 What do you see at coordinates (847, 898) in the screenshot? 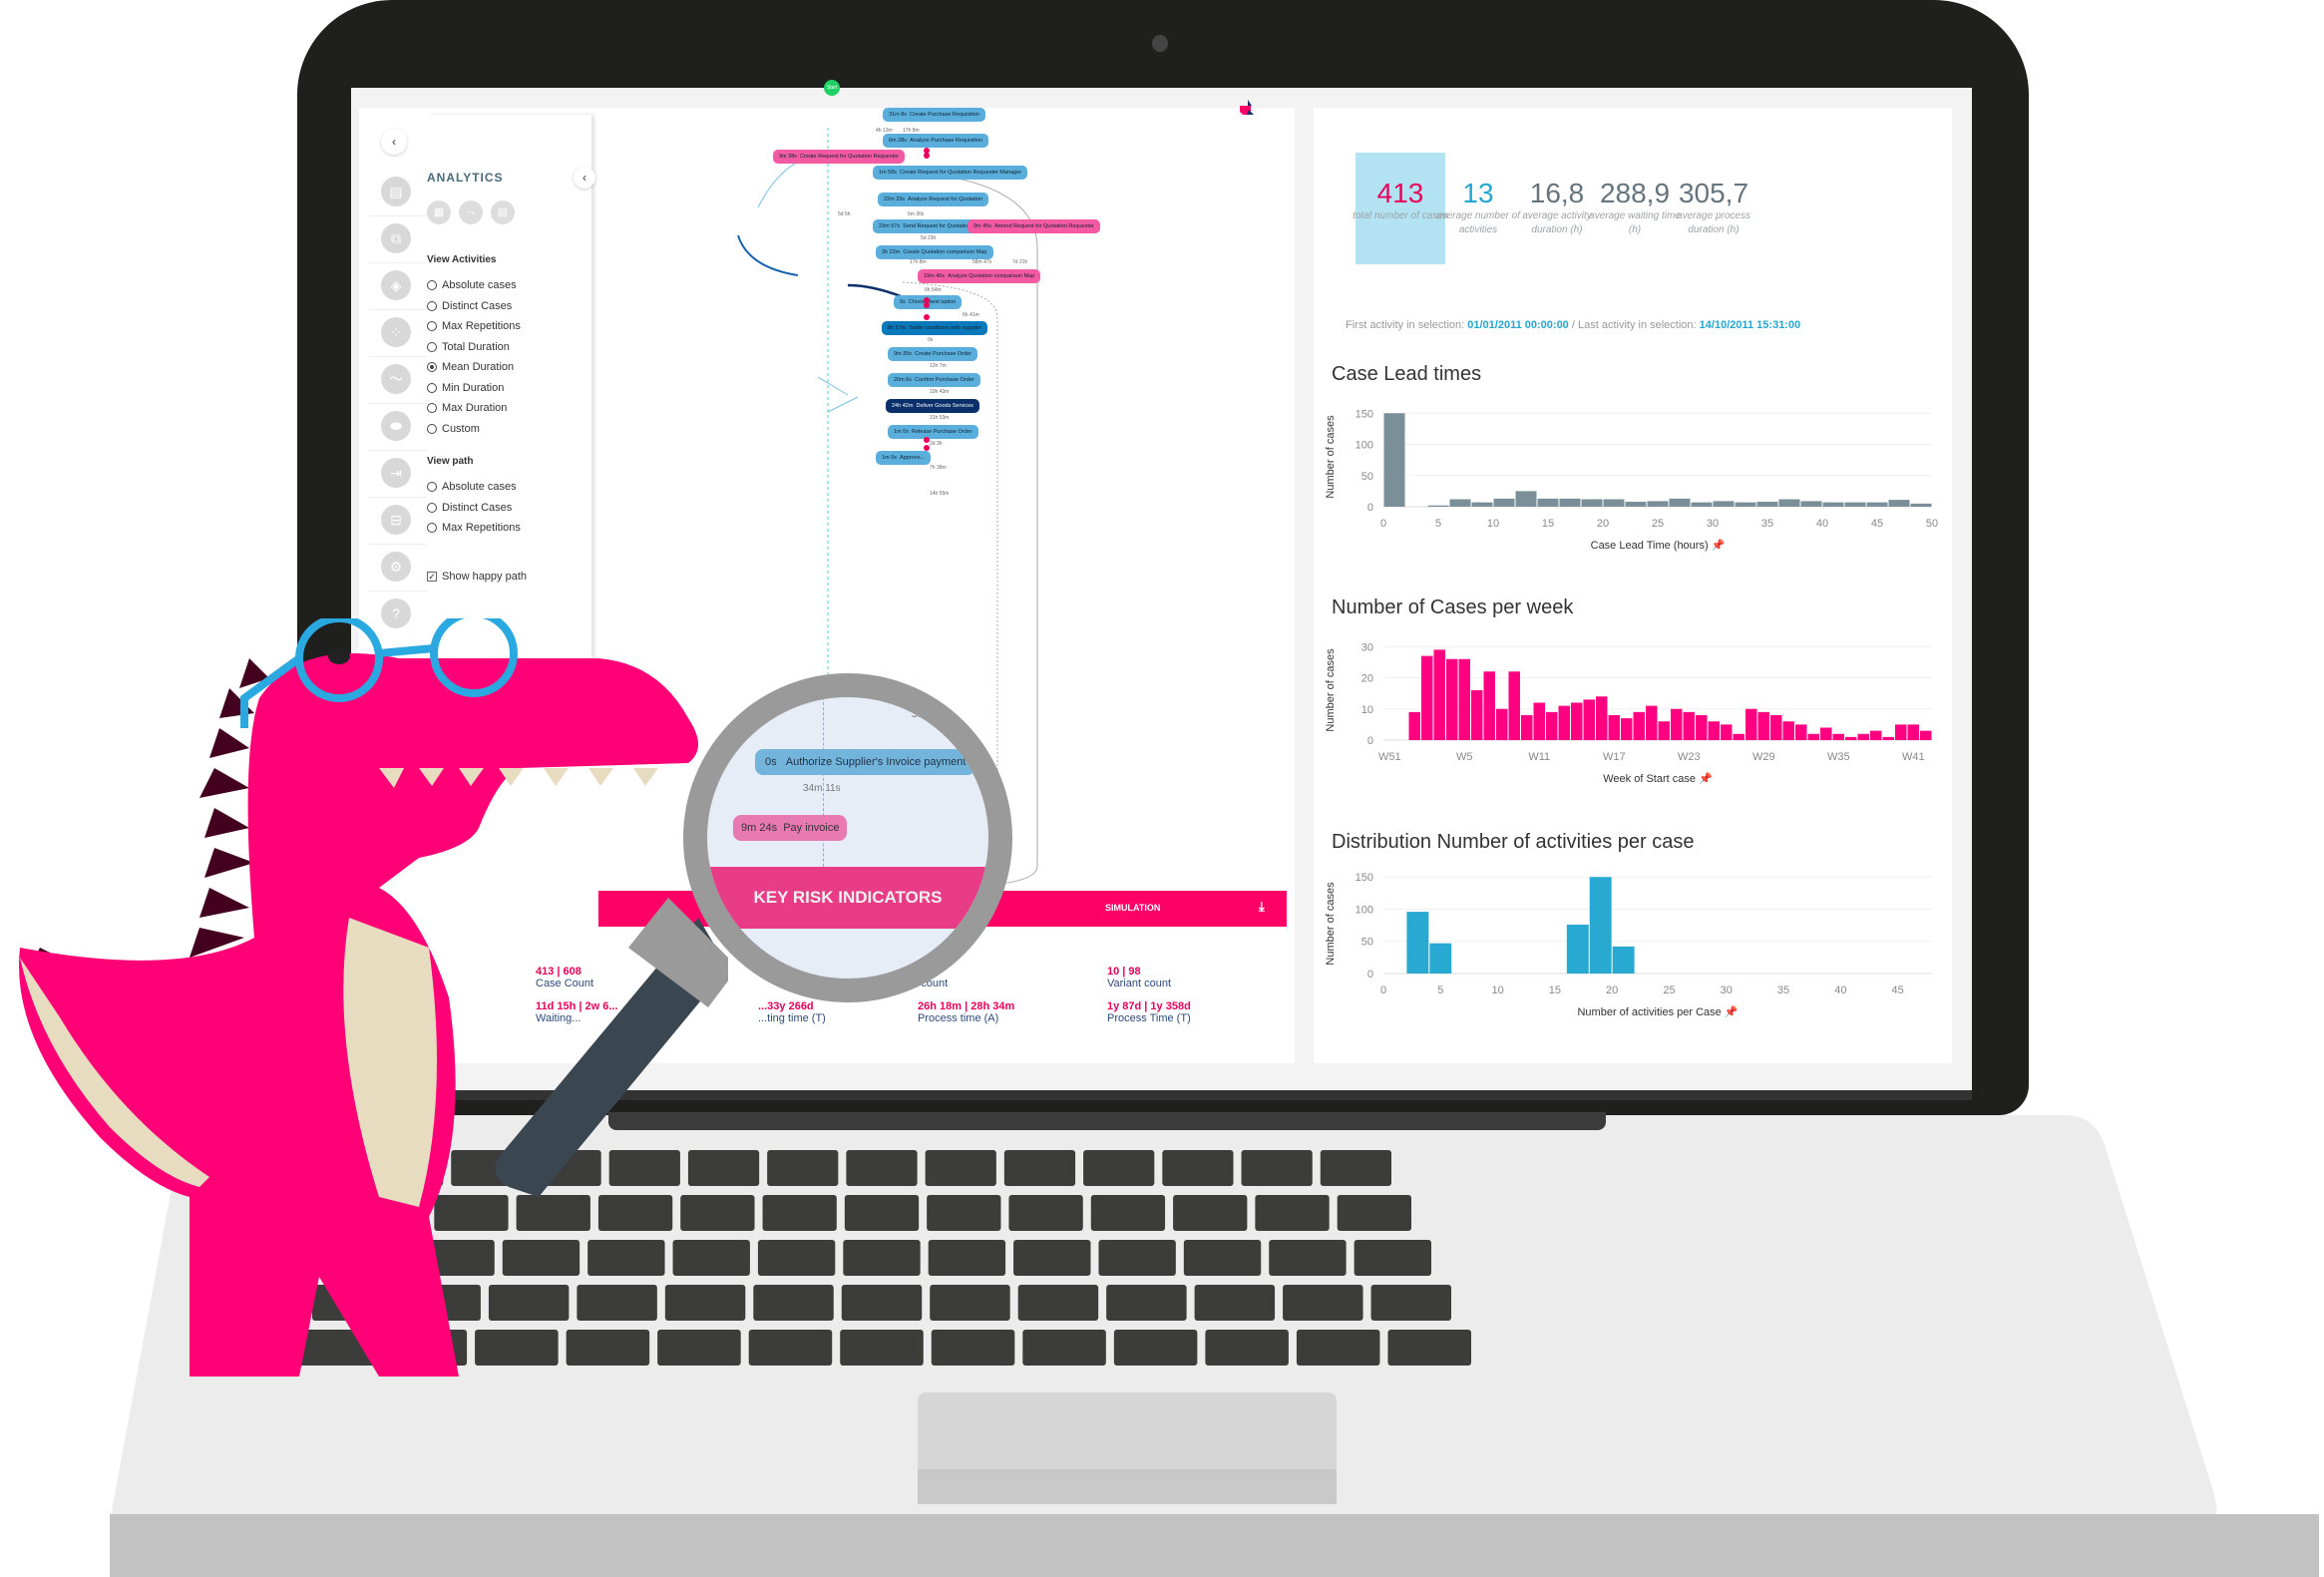
I see `key-risk-indicators-banner: KEY RISK INDICATORS` at bounding box center [847, 898].